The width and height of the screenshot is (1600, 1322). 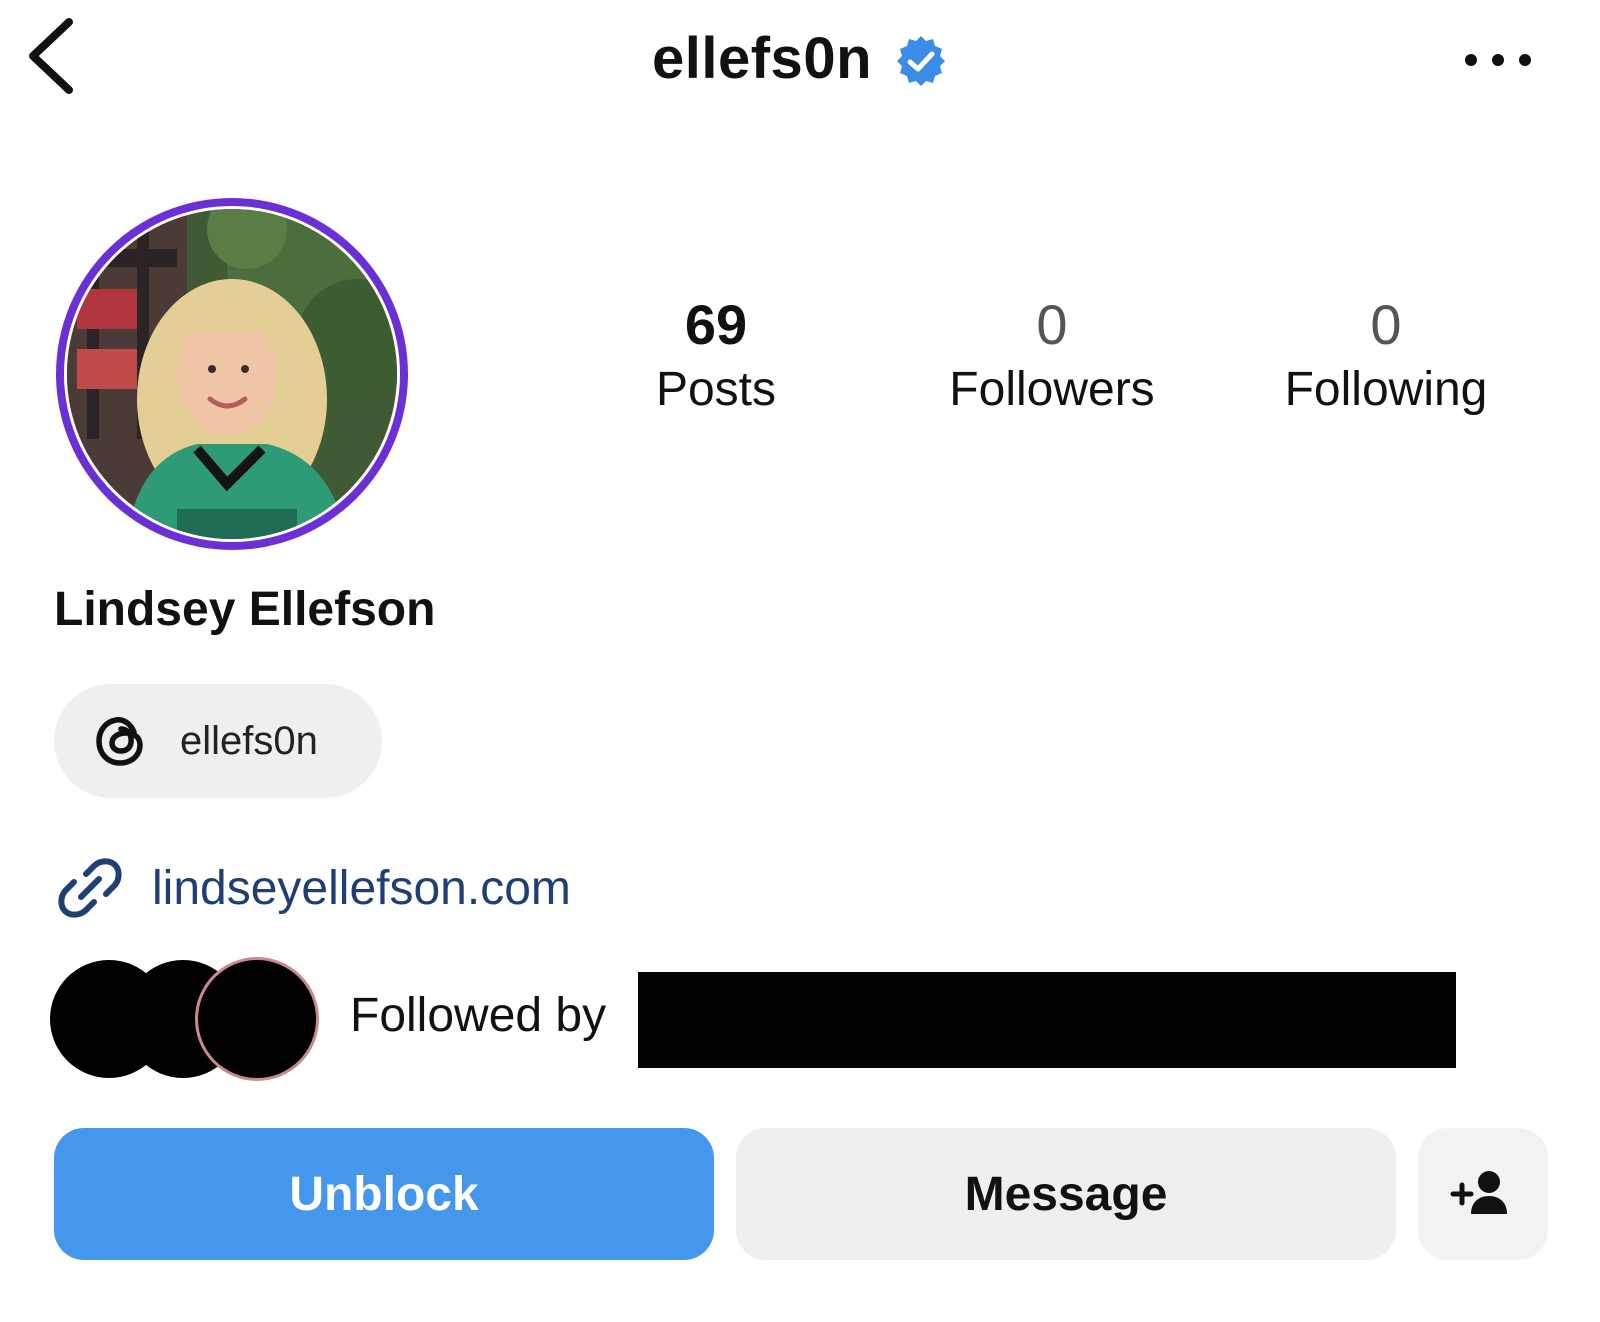 I want to click on link-icon, so click(x=90, y=888).